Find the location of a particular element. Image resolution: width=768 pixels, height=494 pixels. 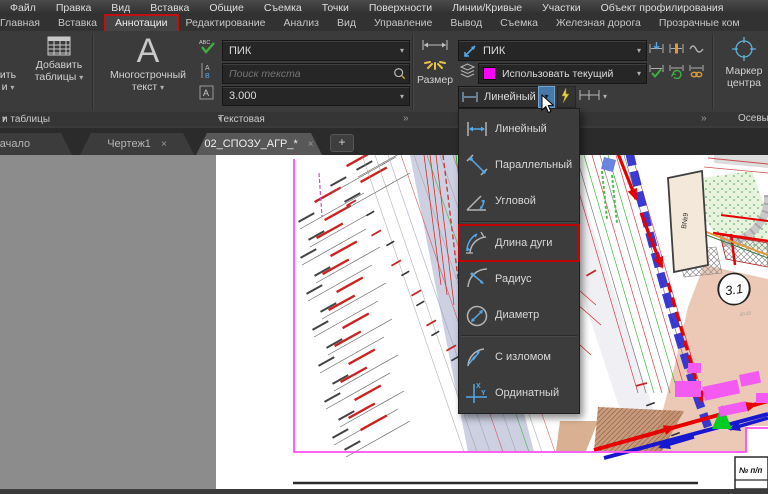

add-labels-button: ить и ▾ is located at coordinates (12, 81).